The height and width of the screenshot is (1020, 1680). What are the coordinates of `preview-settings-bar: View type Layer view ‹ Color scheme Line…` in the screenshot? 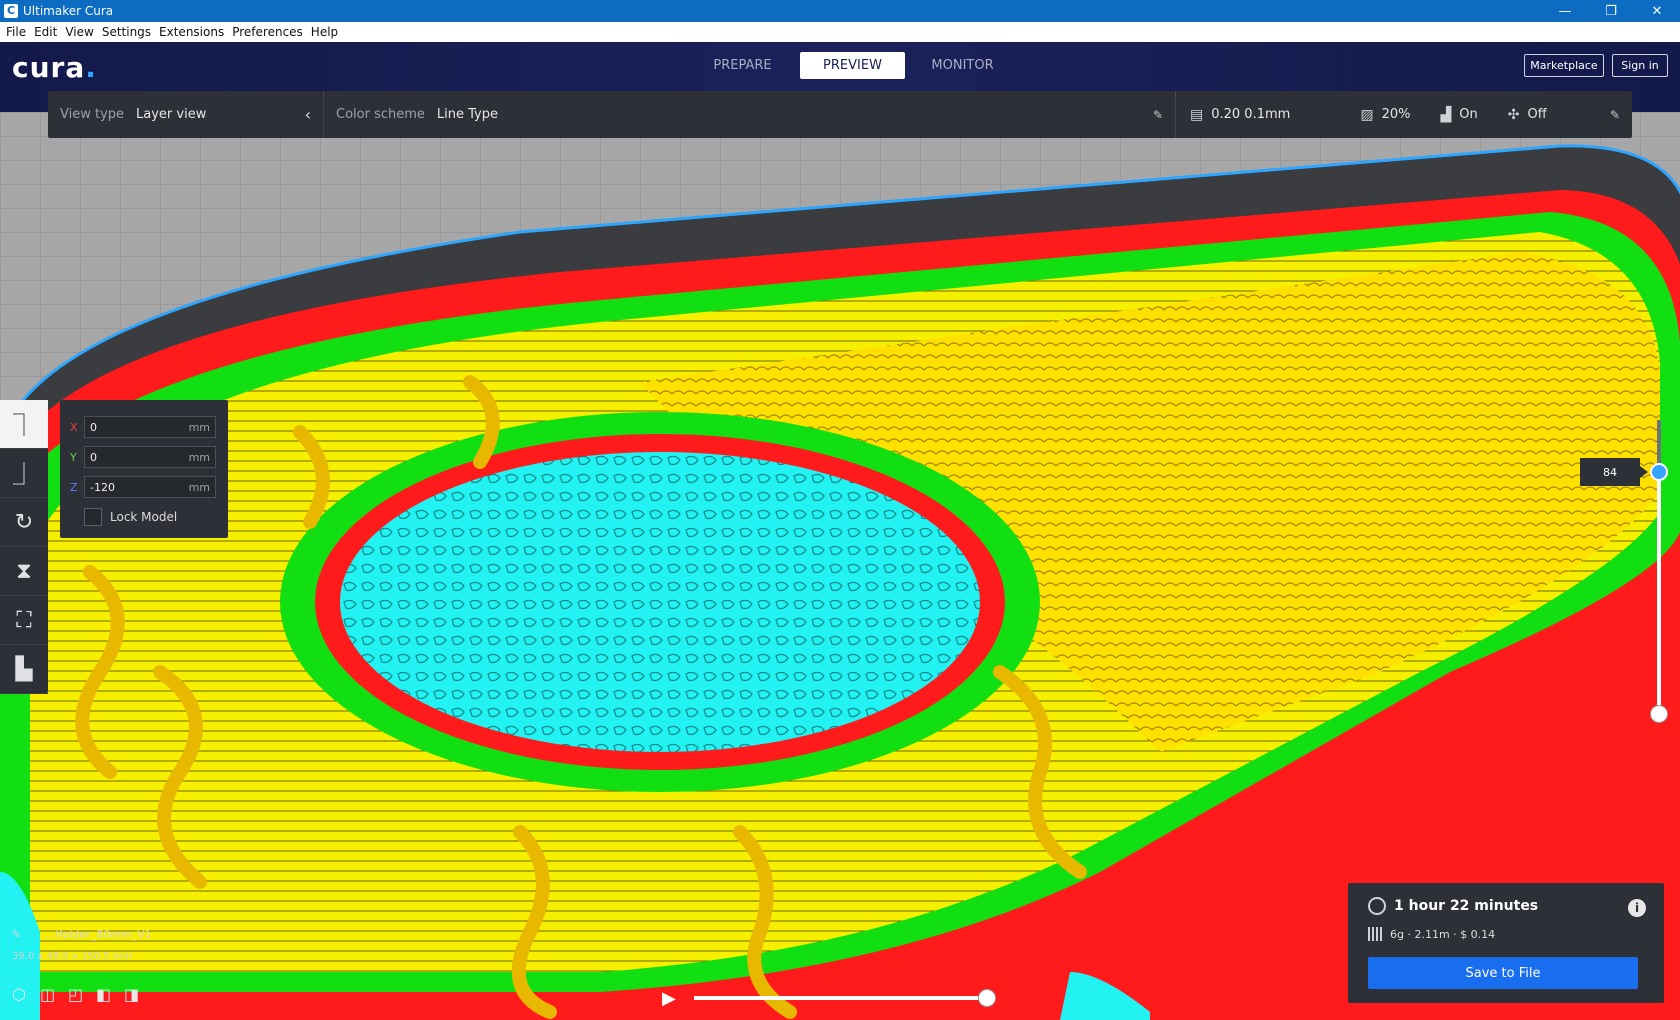 It's located at (840, 114).